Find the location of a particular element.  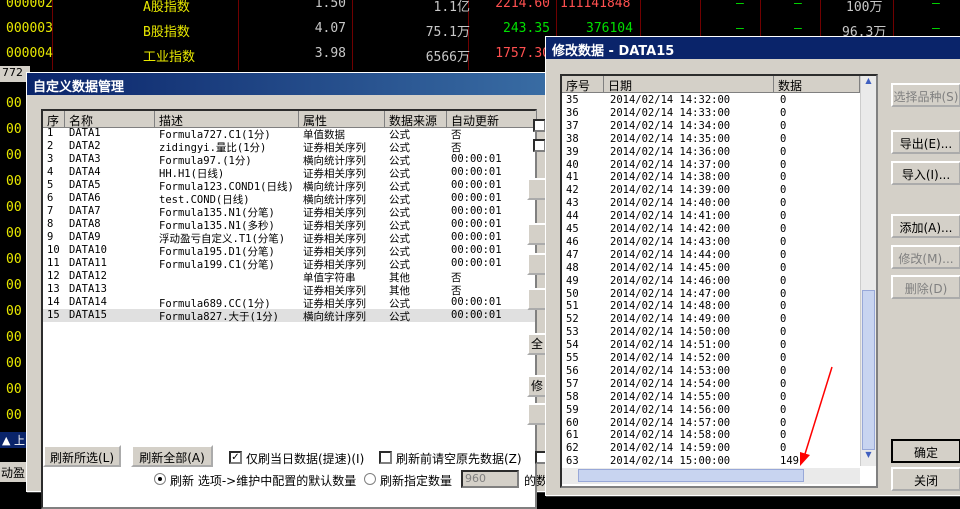

annotation-arrow-line is located at coordinates (818, 410).